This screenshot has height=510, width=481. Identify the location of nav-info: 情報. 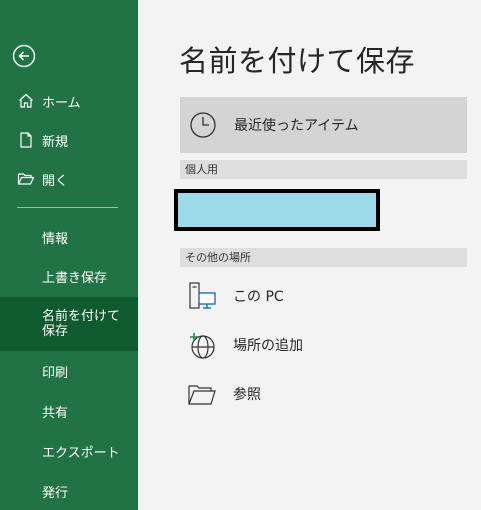
(69, 237).